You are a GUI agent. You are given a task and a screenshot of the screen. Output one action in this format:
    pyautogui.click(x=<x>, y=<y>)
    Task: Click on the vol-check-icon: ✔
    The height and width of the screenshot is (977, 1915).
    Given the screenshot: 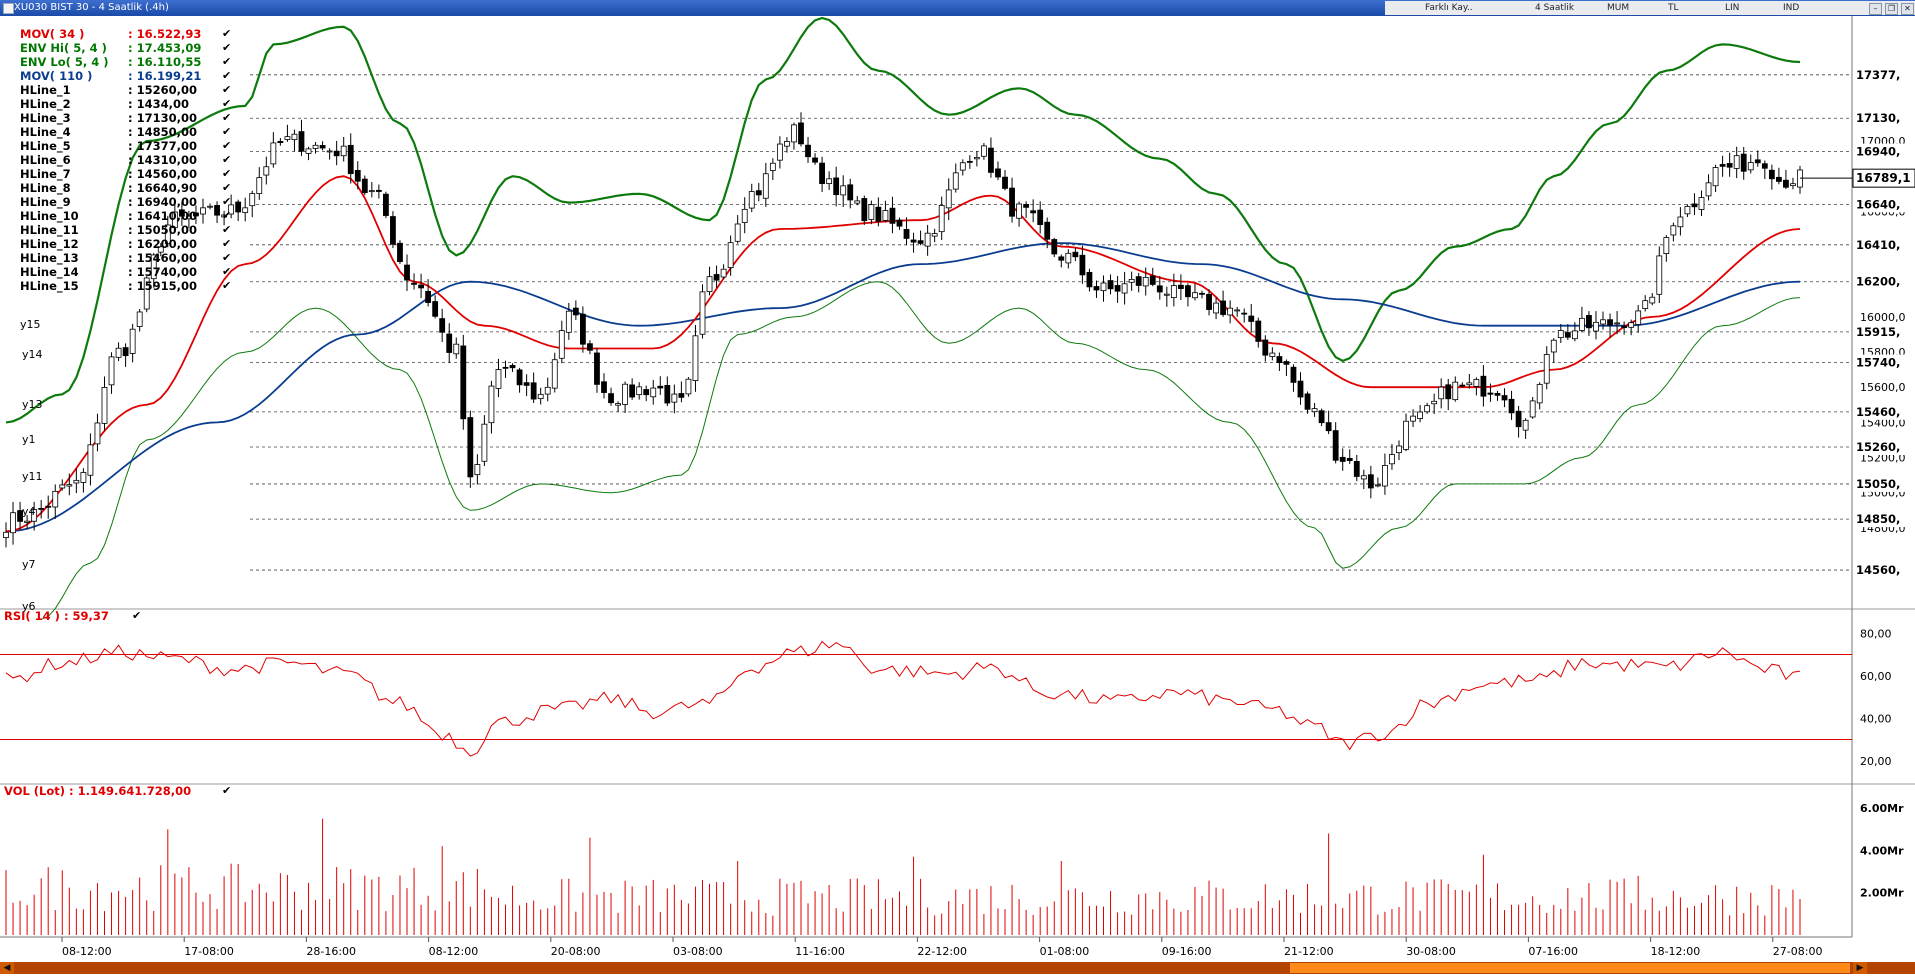 What is the action you would take?
    pyautogui.click(x=226, y=790)
    